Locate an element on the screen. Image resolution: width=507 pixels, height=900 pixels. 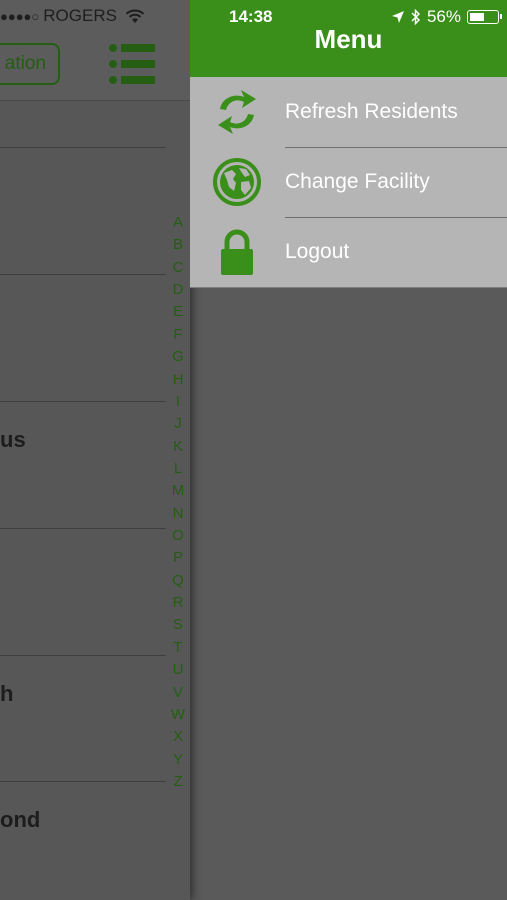
location-arrow-icon is located at coordinates (397, 17).